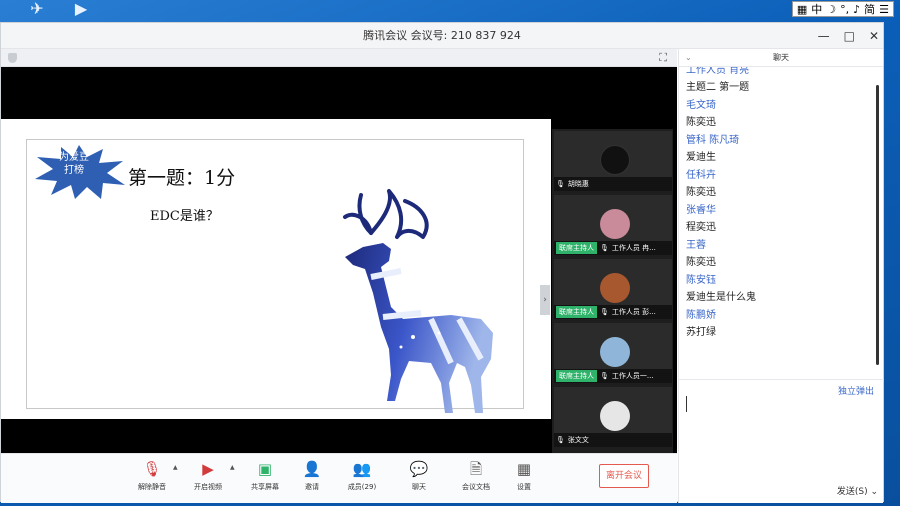 This screenshot has width=900, height=506. I want to click on window-title: 腾讯会议 会议号: 210 837 924, so click(442, 35).